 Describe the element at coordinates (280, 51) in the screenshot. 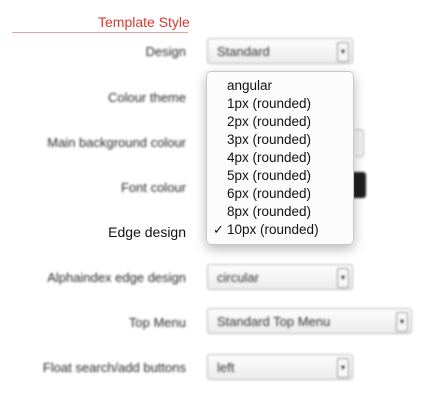

I see `design-select: Standard ▾` at that location.